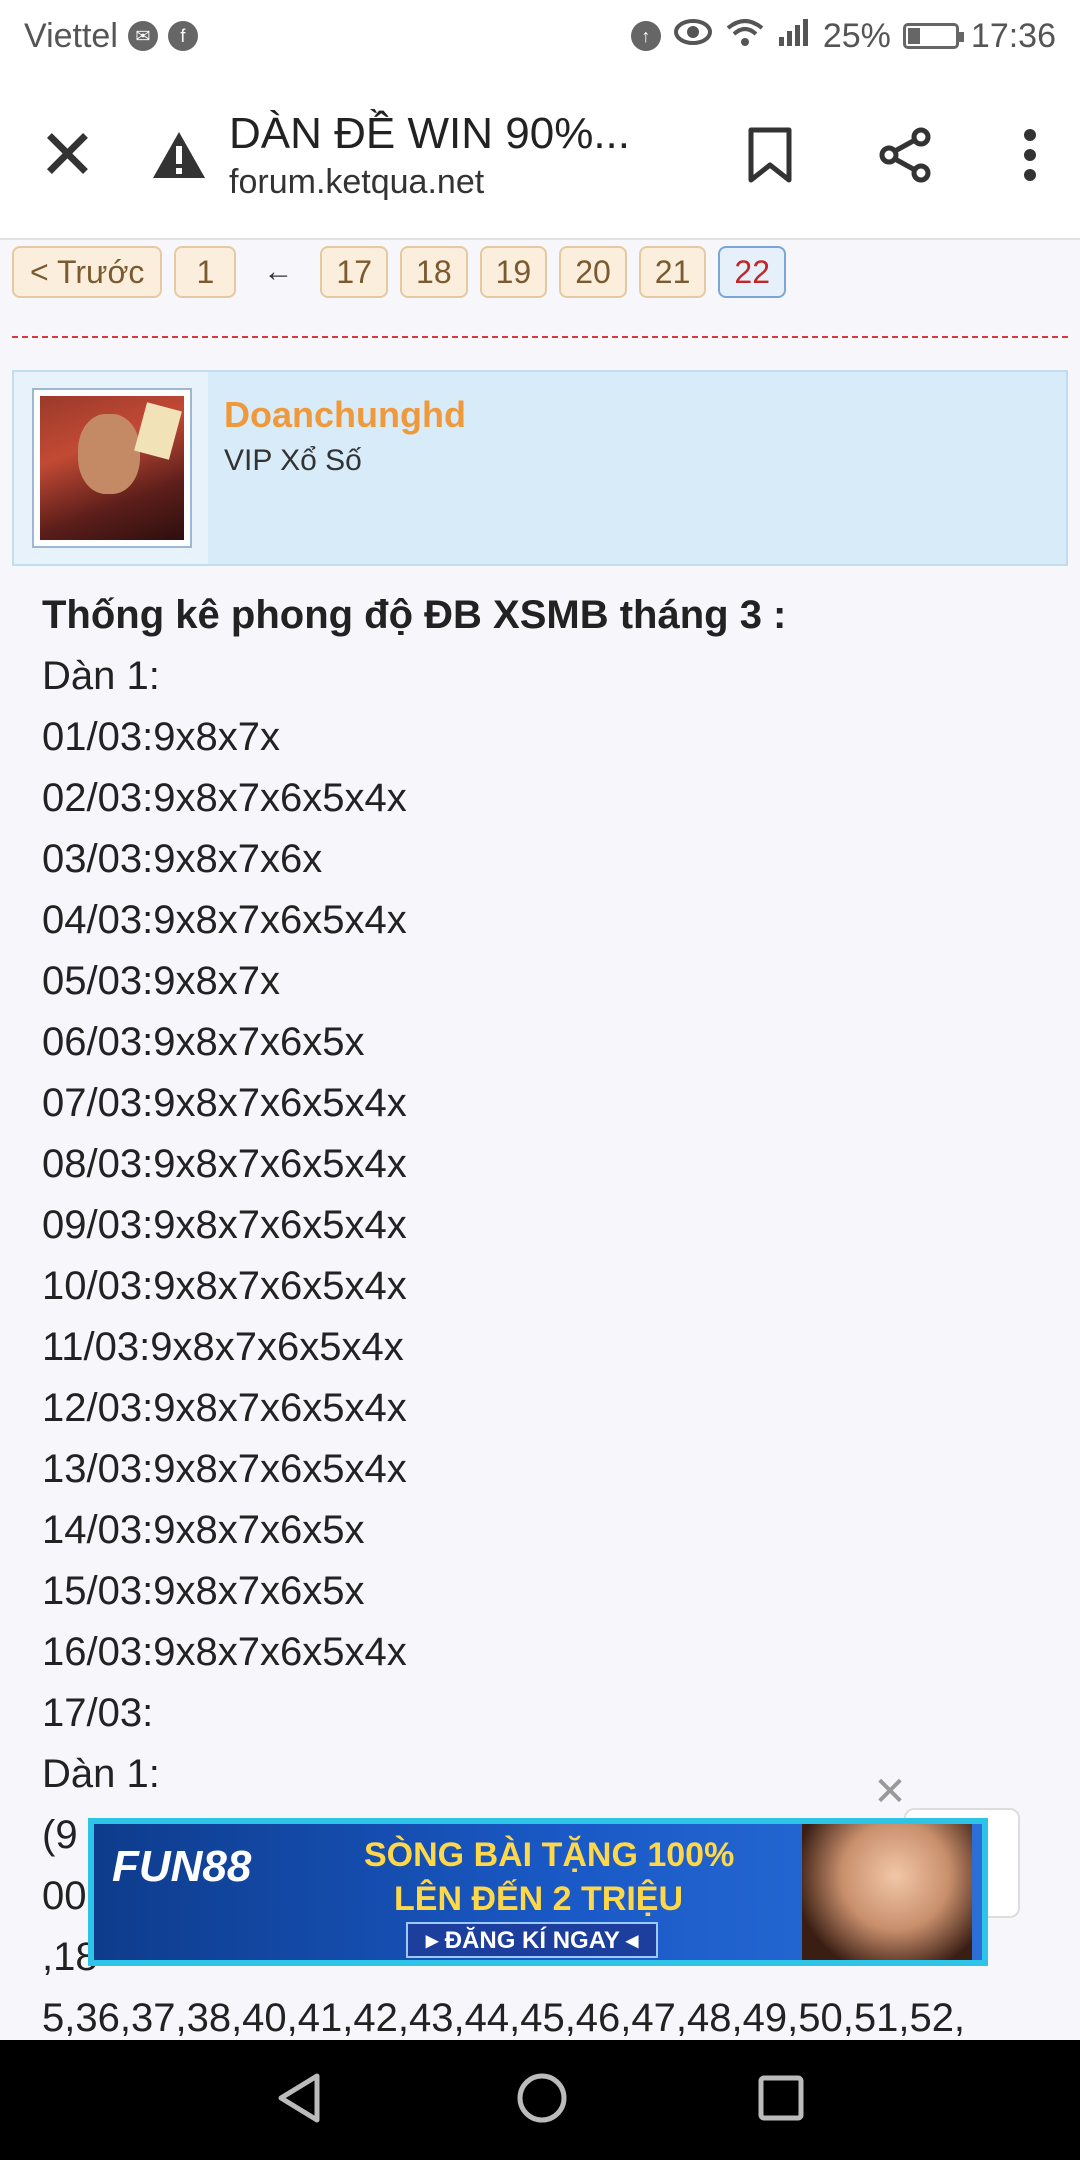  I want to click on post-line: 05/03:9x8x7x, so click(161, 981).